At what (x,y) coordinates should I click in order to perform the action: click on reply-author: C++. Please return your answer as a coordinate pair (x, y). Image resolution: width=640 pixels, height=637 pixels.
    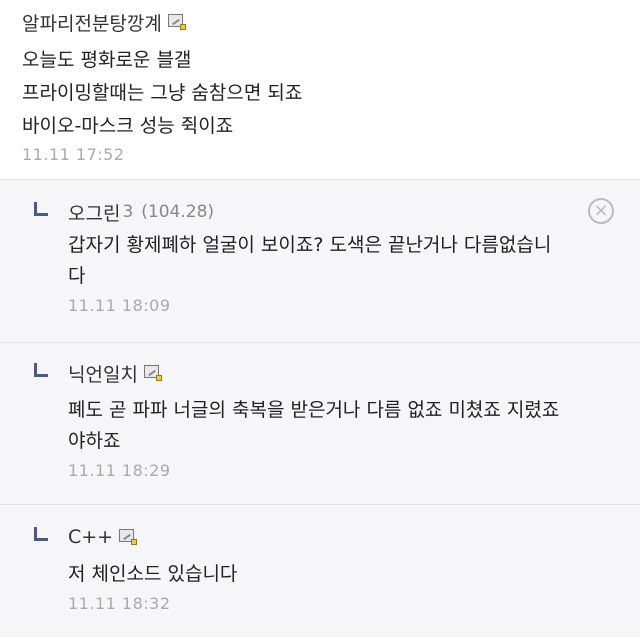
    Looking at the image, I should click on (90, 537).